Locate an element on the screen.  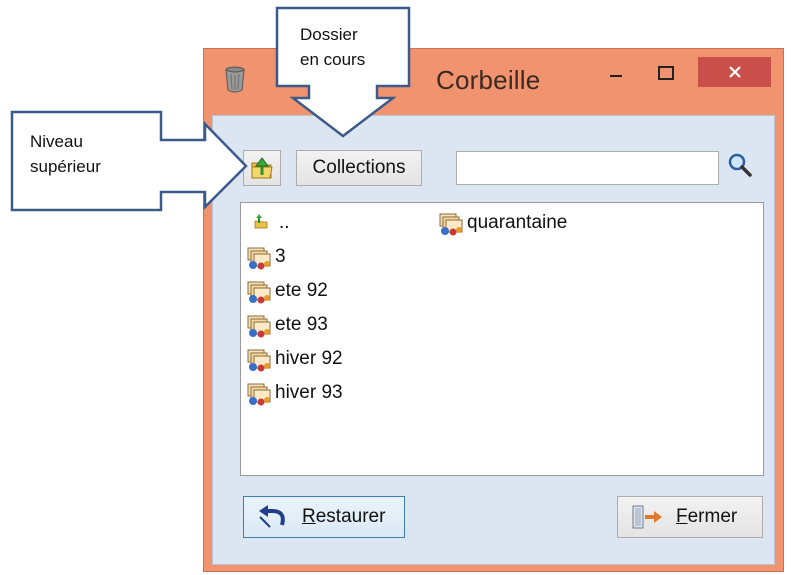
list-item: 3 is located at coordinates (265, 257).